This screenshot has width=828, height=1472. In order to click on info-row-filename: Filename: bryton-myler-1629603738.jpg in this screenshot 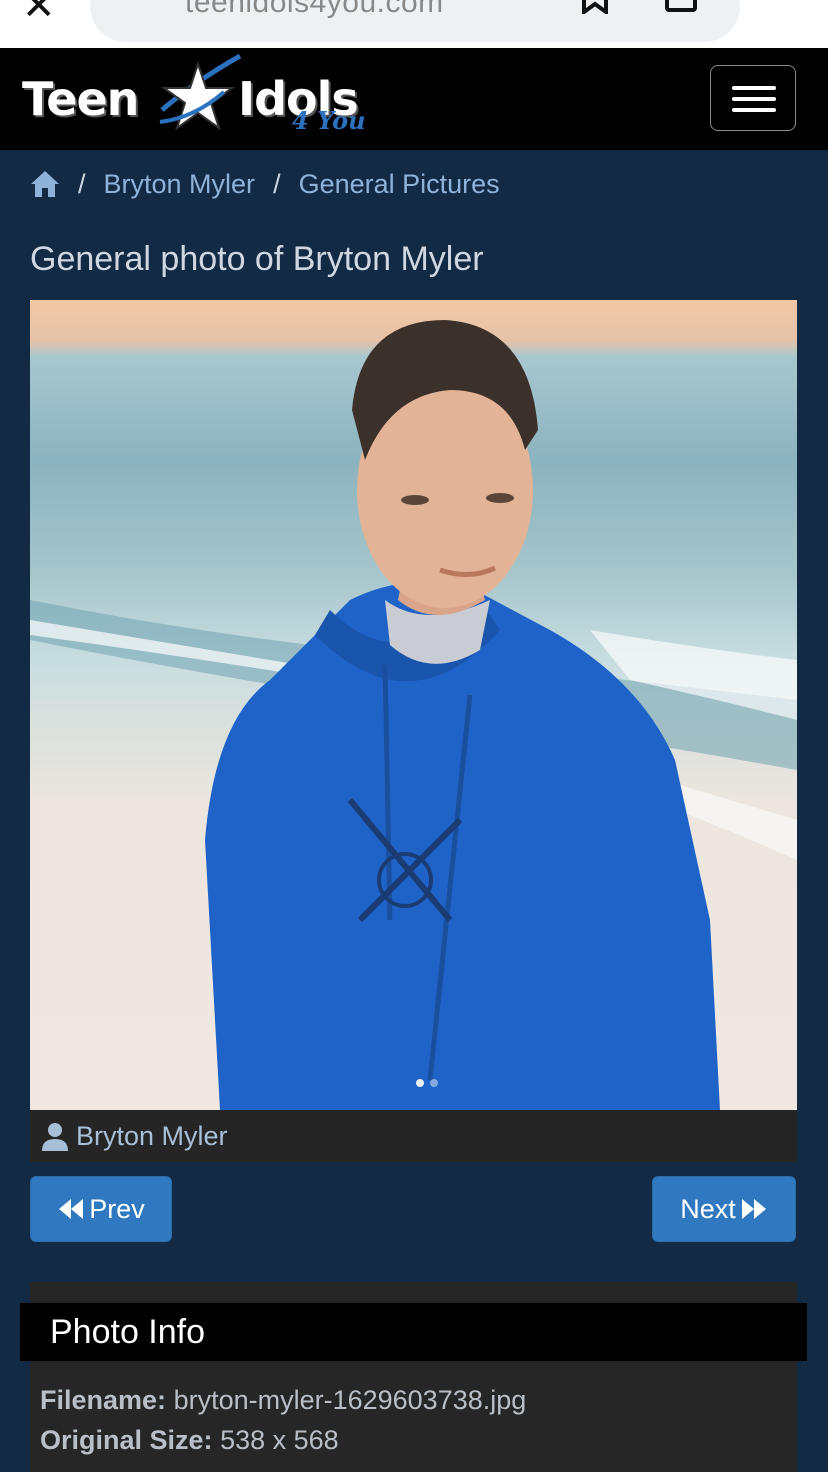, I will do `click(283, 1400)`.